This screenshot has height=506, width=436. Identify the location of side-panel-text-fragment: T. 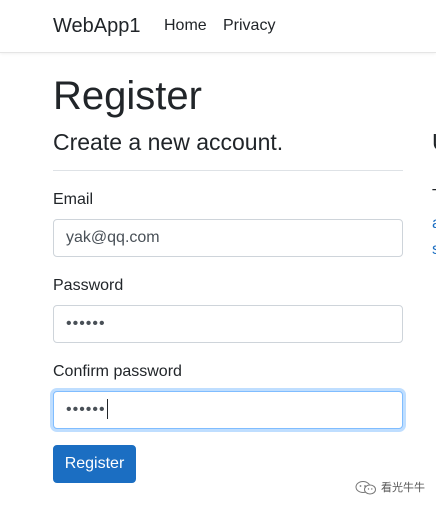
(434, 196).